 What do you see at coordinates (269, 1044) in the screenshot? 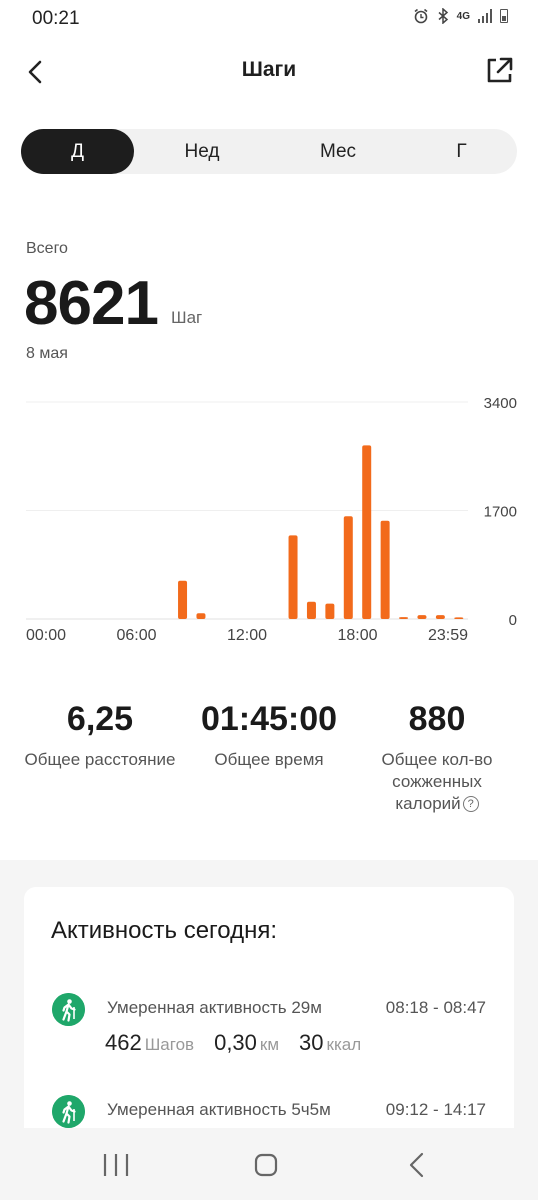
I see `activity-distance-unit: км` at bounding box center [269, 1044].